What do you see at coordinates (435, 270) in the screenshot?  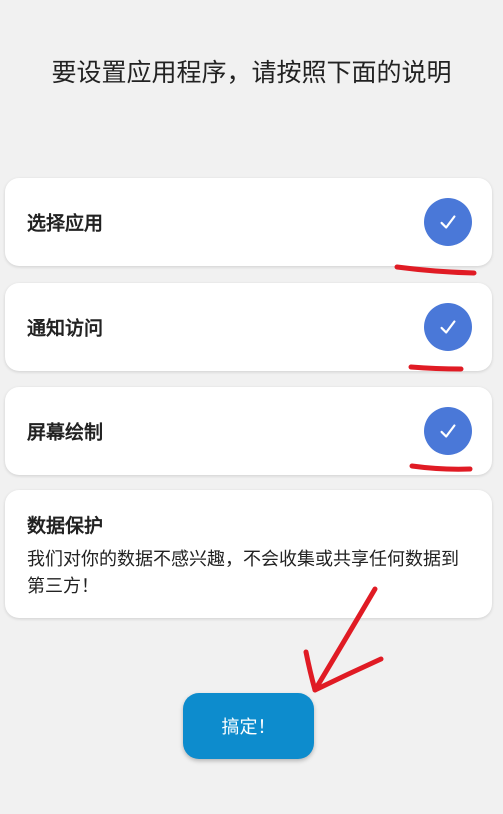 I see `underline-mark` at bounding box center [435, 270].